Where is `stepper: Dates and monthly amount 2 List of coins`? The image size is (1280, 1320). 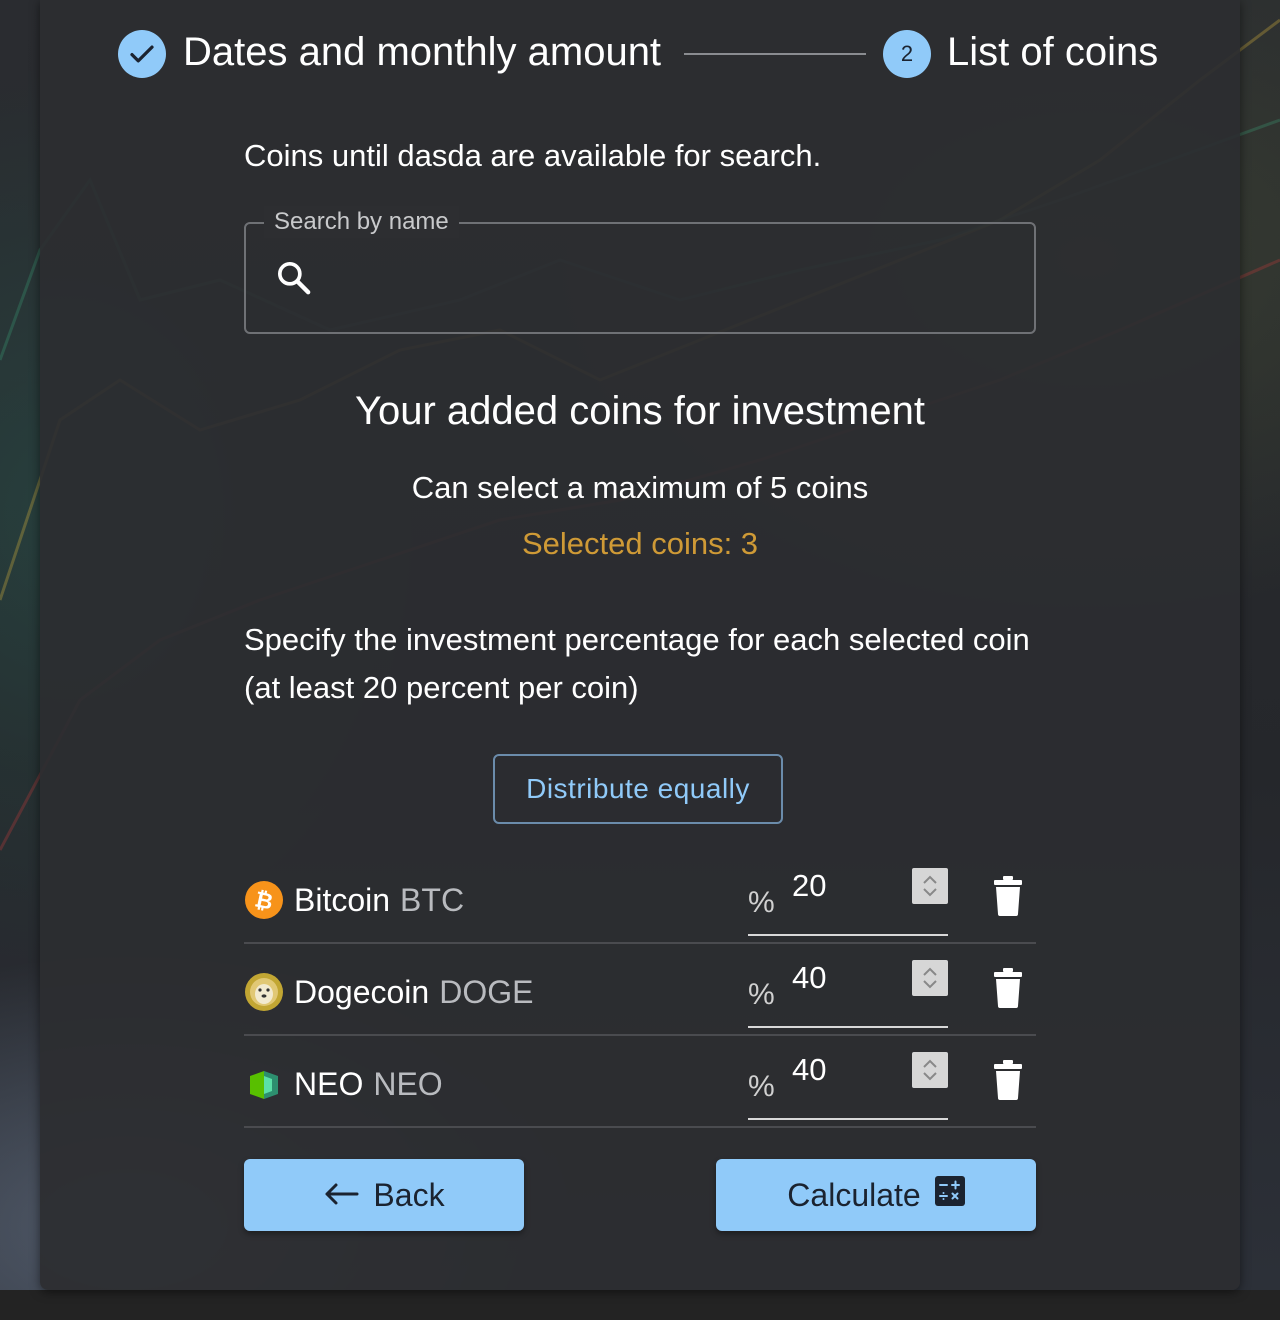
stepper: Dates and monthly amount 2 List of coins is located at coordinates (660, 54).